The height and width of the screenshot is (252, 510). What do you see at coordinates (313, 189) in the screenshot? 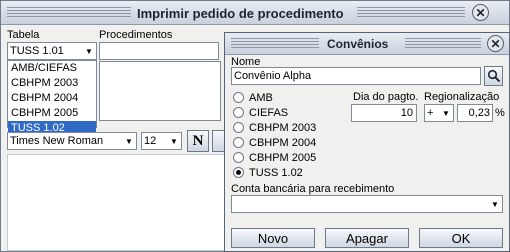
I see `conta-bancaria-label: Conta bancária para recebimento` at bounding box center [313, 189].